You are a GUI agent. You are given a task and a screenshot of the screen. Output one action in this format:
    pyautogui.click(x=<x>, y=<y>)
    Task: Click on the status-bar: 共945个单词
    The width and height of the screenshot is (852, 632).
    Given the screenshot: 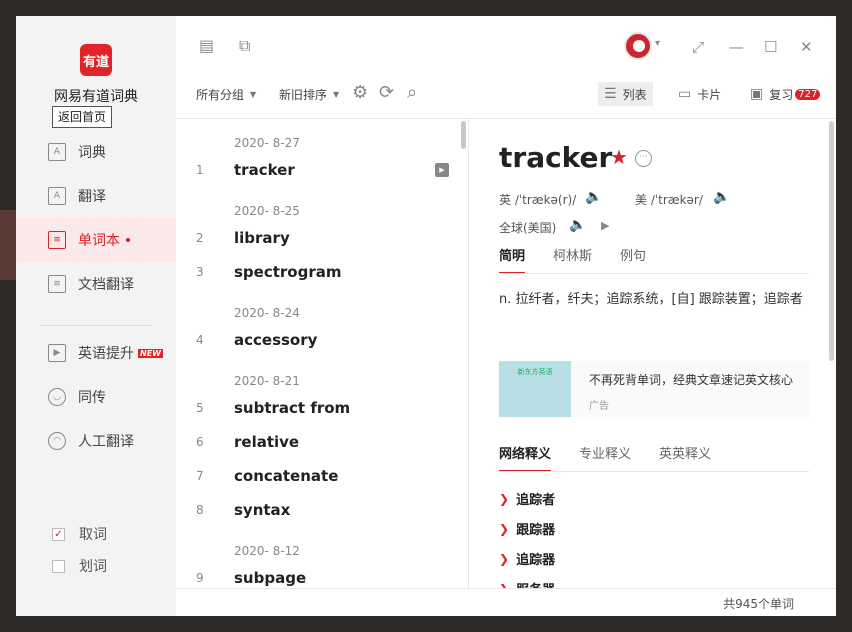 What is the action you would take?
    pyautogui.click(x=506, y=602)
    